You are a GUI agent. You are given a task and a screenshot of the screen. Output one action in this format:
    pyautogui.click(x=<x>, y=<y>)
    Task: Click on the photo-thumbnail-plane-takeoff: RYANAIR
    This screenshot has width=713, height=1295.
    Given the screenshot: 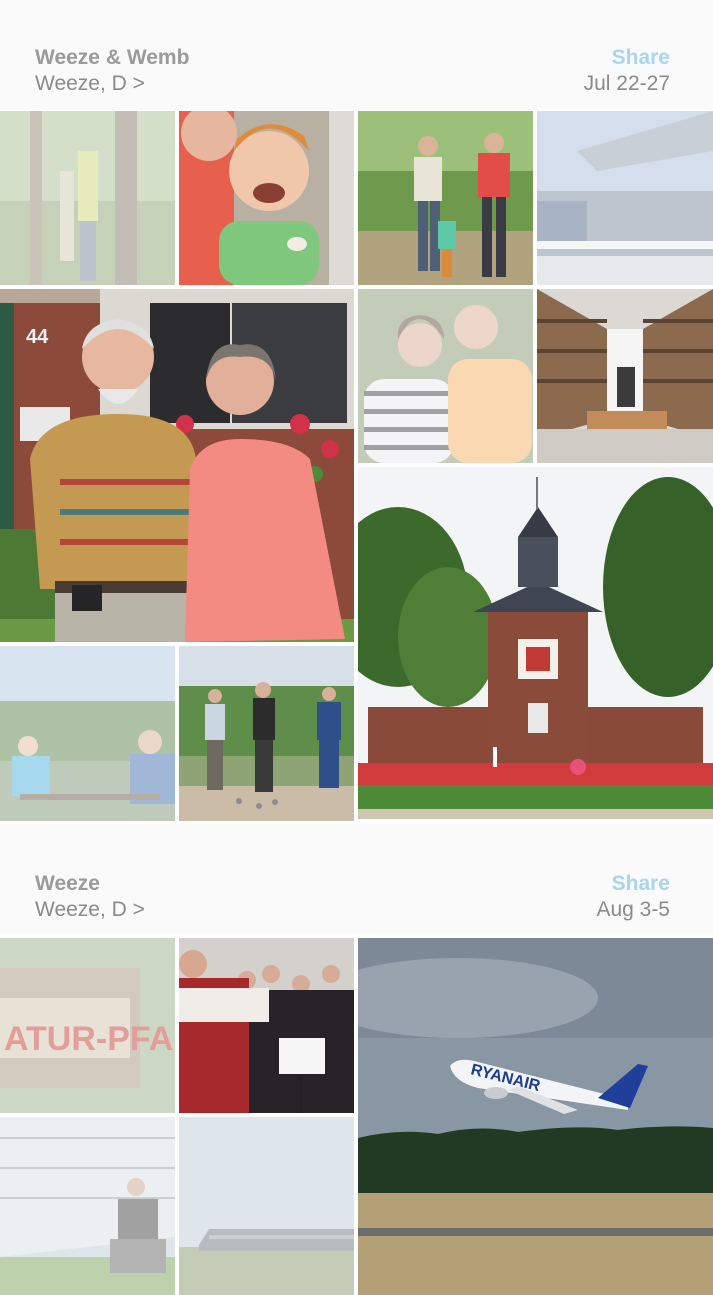 What is the action you would take?
    pyautogui.click(x=535, y=1116)
    